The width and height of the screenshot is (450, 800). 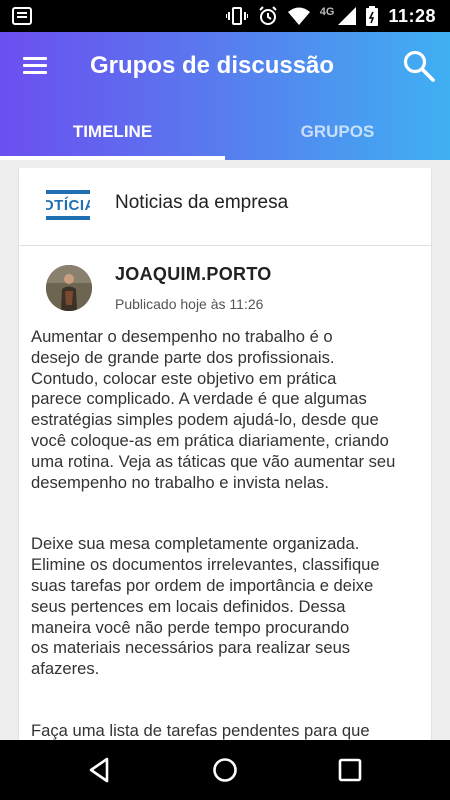 I want to click on avatar, so click(x=69, y=288).